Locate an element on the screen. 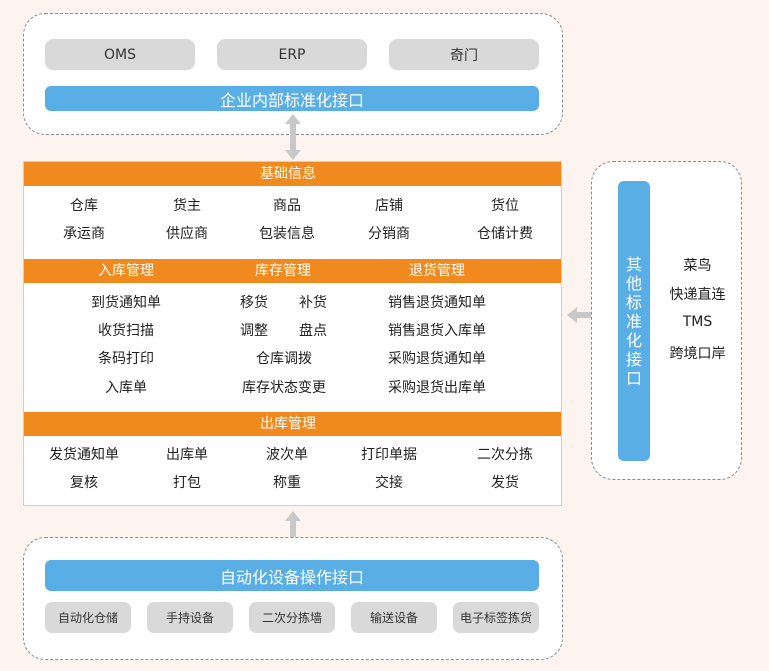 The height and width of the screenshot is (671, 769). other-interface-item: 跨境口岸 is located at coordinates (697, 354).